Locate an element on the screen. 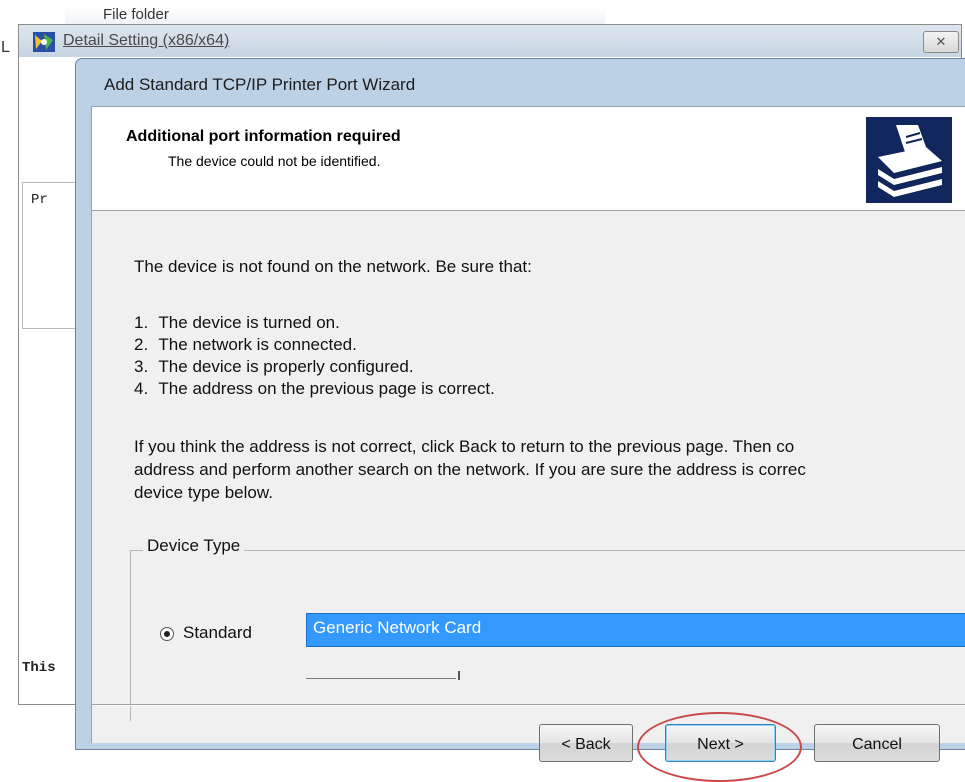  selected-device-type: Generic Network Card is located at coordinates (397, 628).